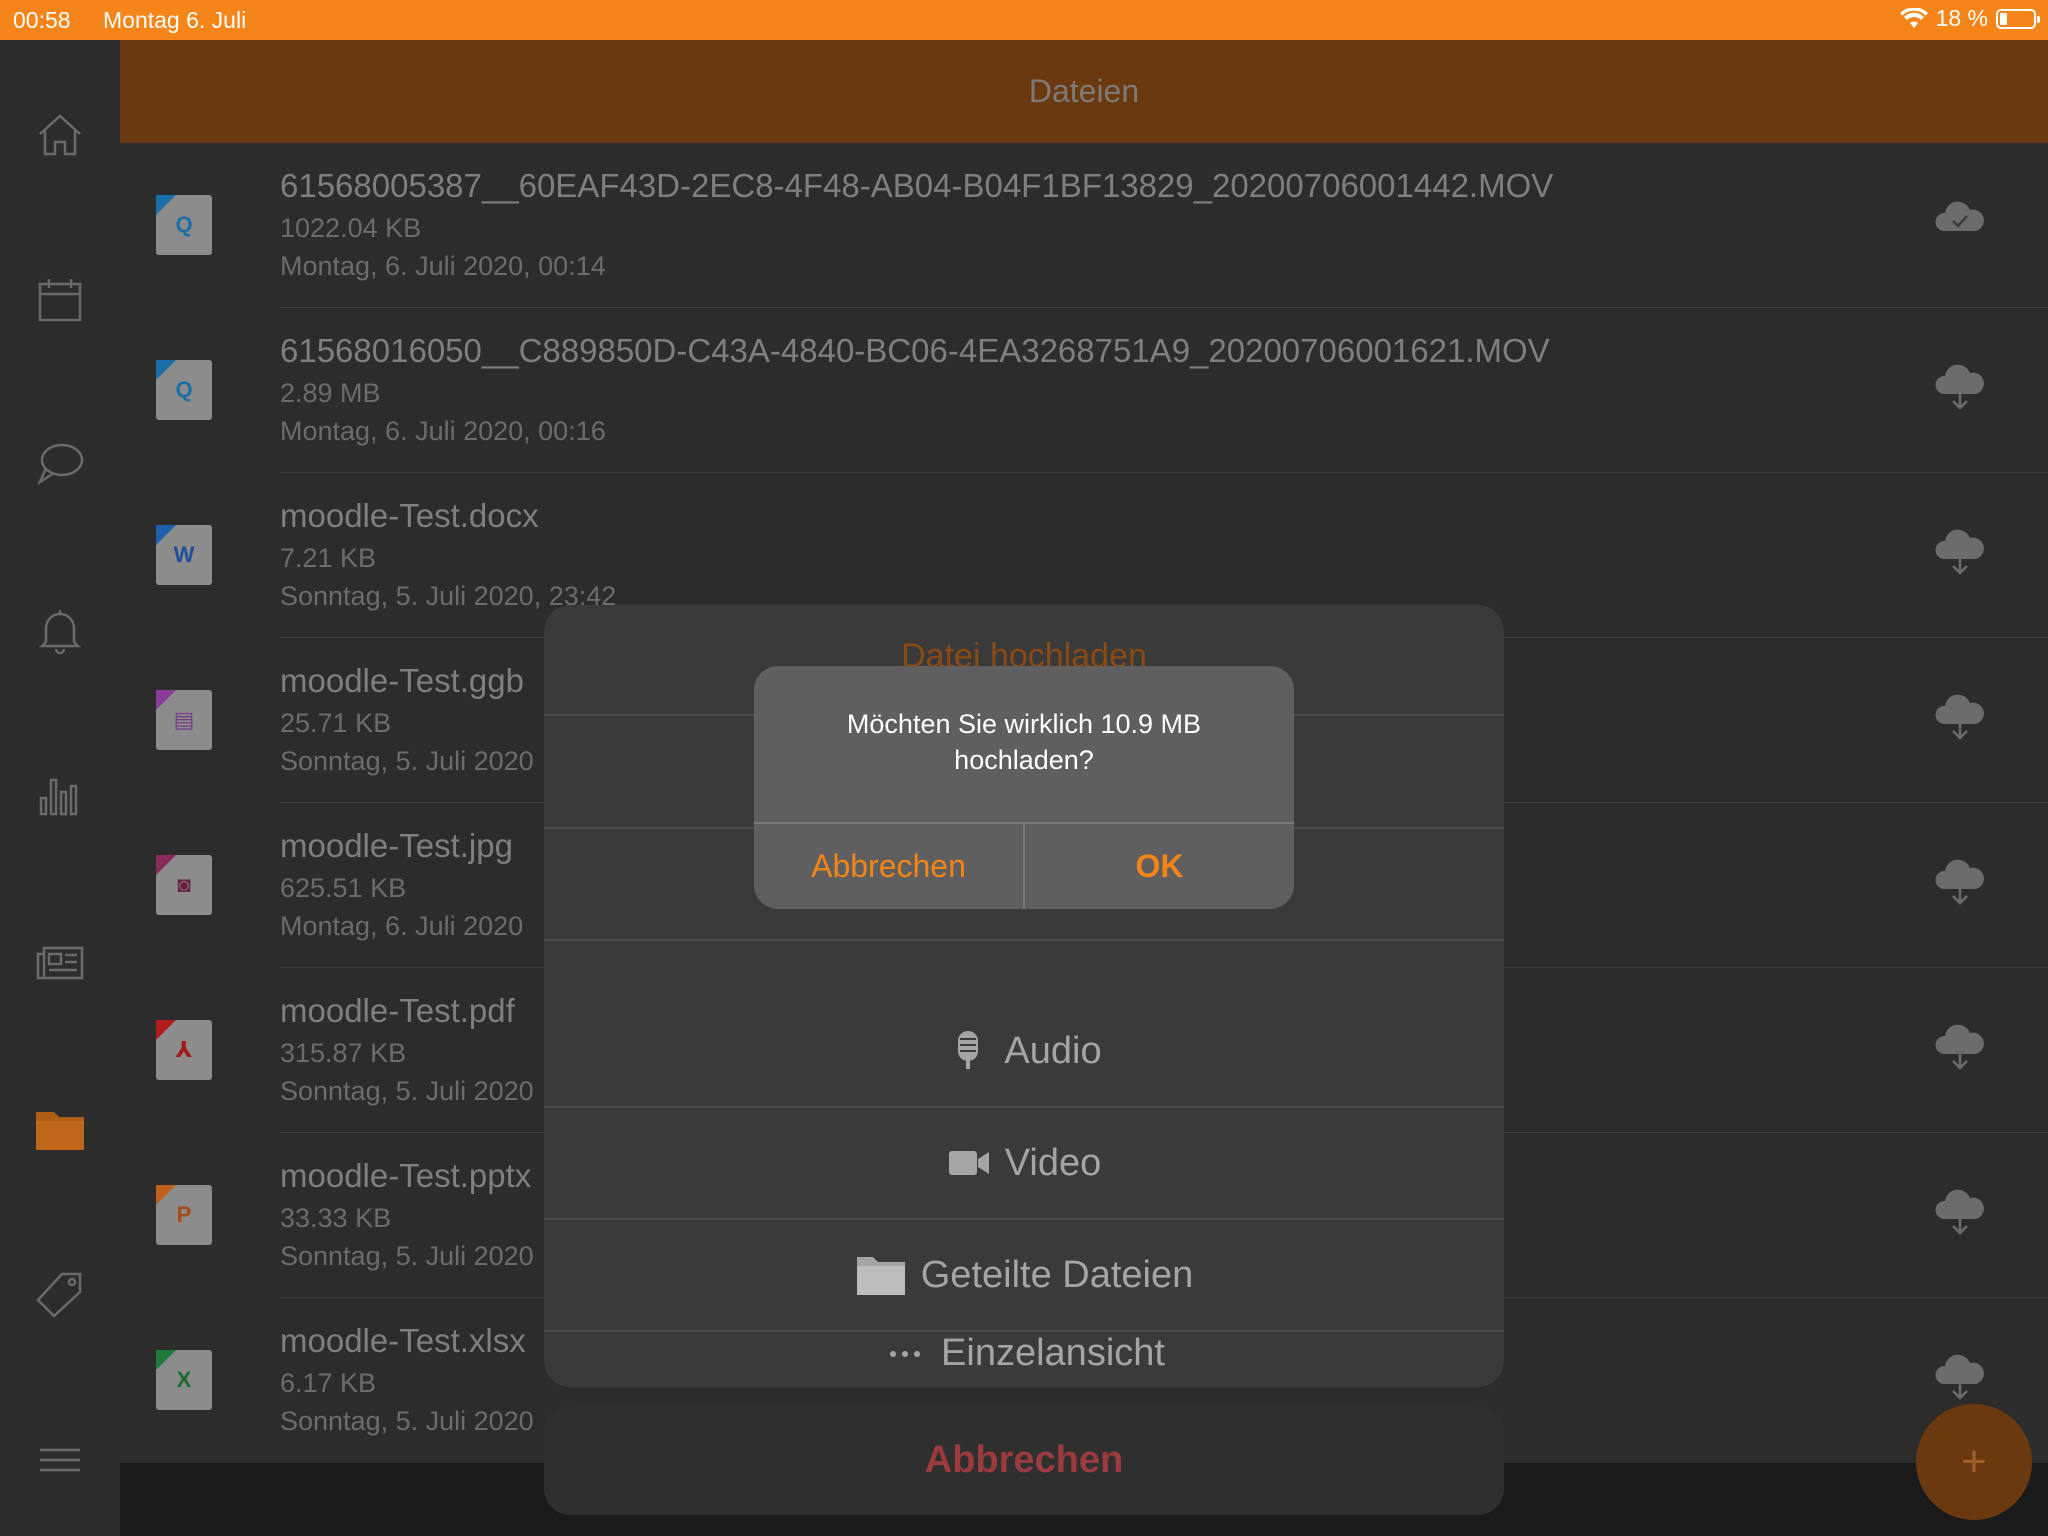 The height and width of the screenshot is (1536, 2048). Describe the element at coordinates (184, 885) in the screenshot. I see `image-file-icon: ◙` at that location.